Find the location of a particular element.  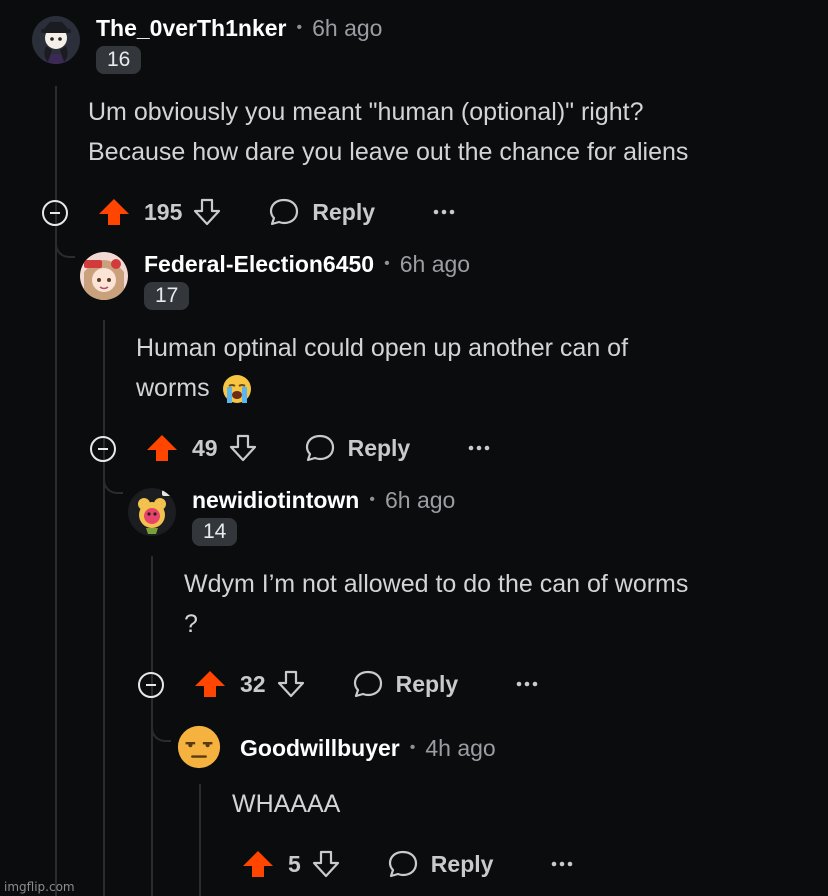

comment-header: Federal-Election6450 • 6h ago is located at coordinates (307, 264).